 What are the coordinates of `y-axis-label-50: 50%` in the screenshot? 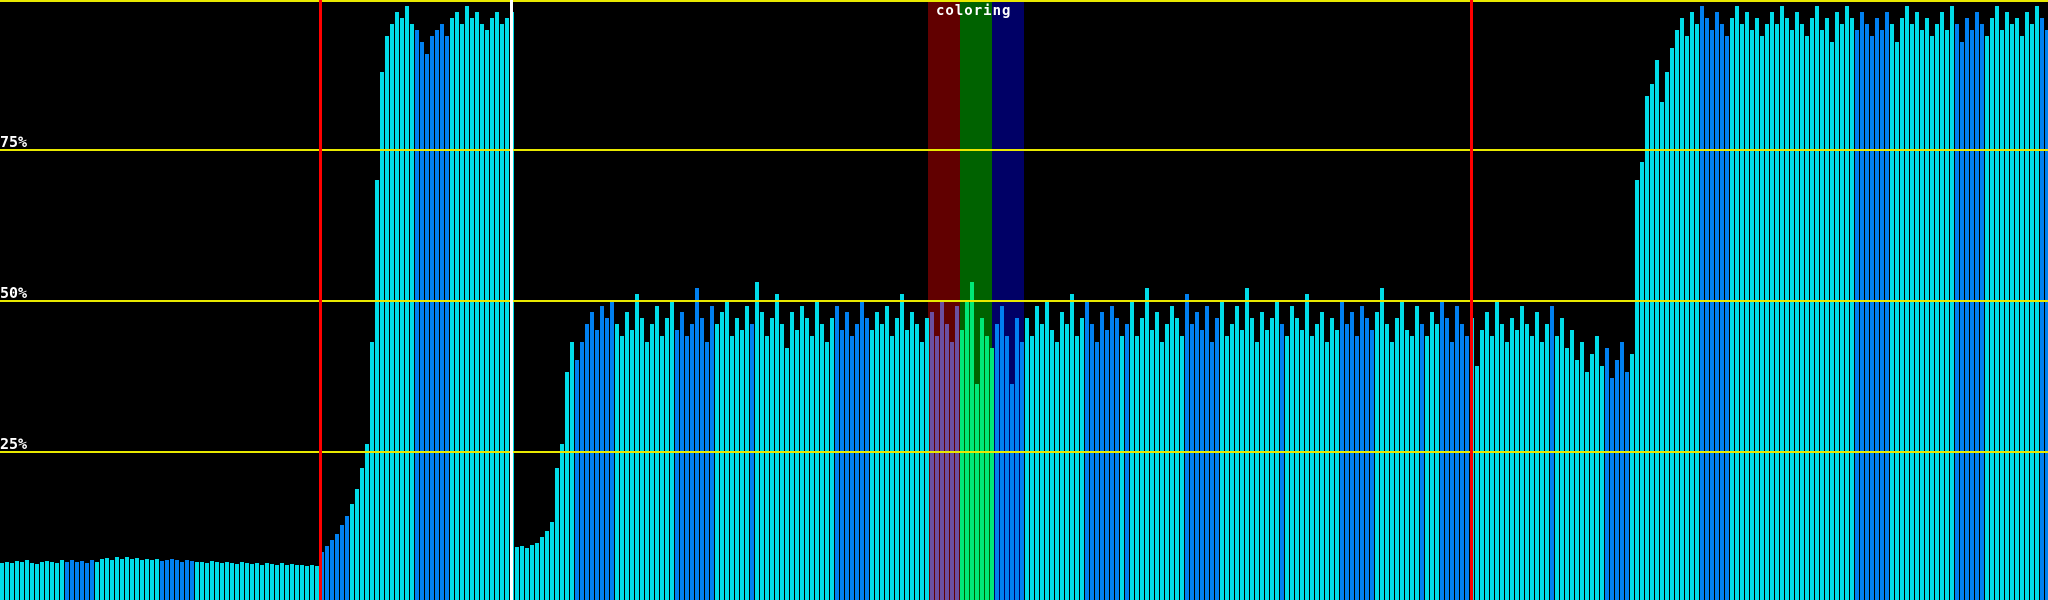 It's located at (14, 293).